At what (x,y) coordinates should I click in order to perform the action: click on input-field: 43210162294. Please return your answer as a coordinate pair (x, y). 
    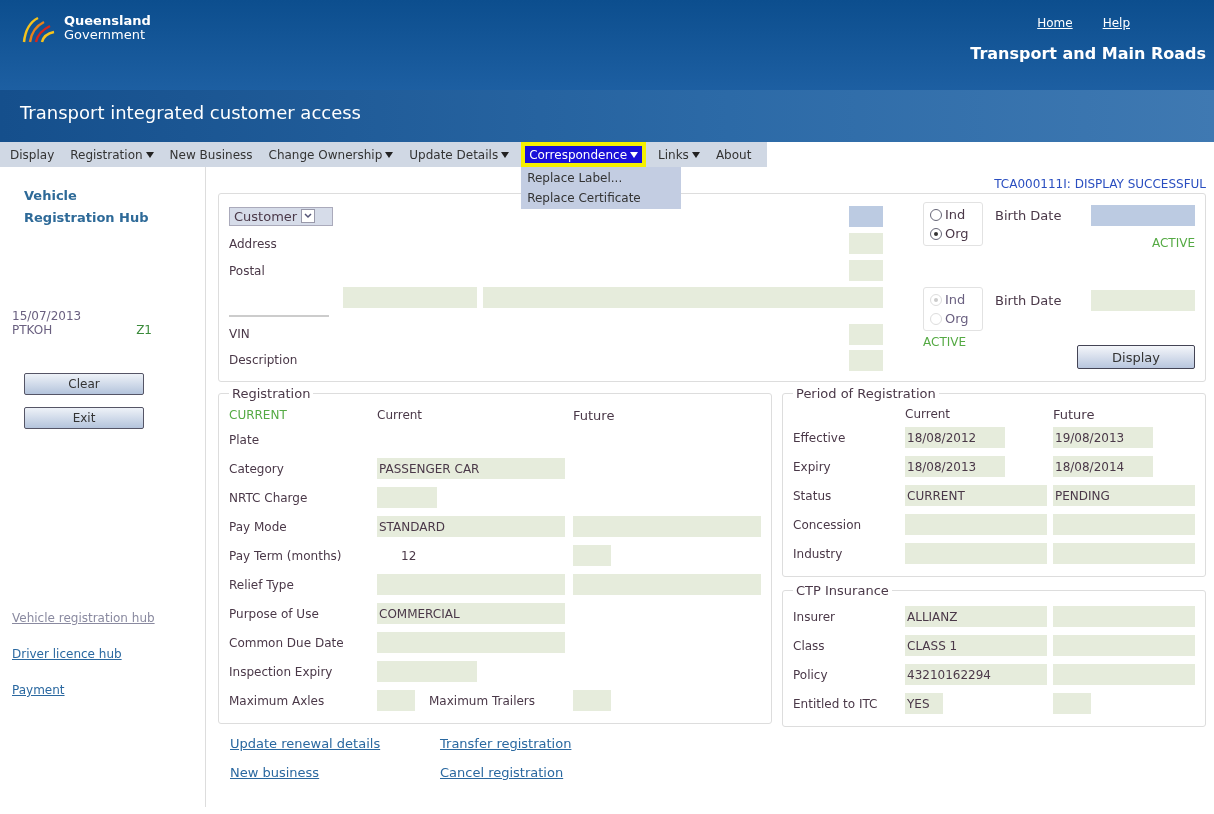
    Looking at the image, I should click on (976, 674).